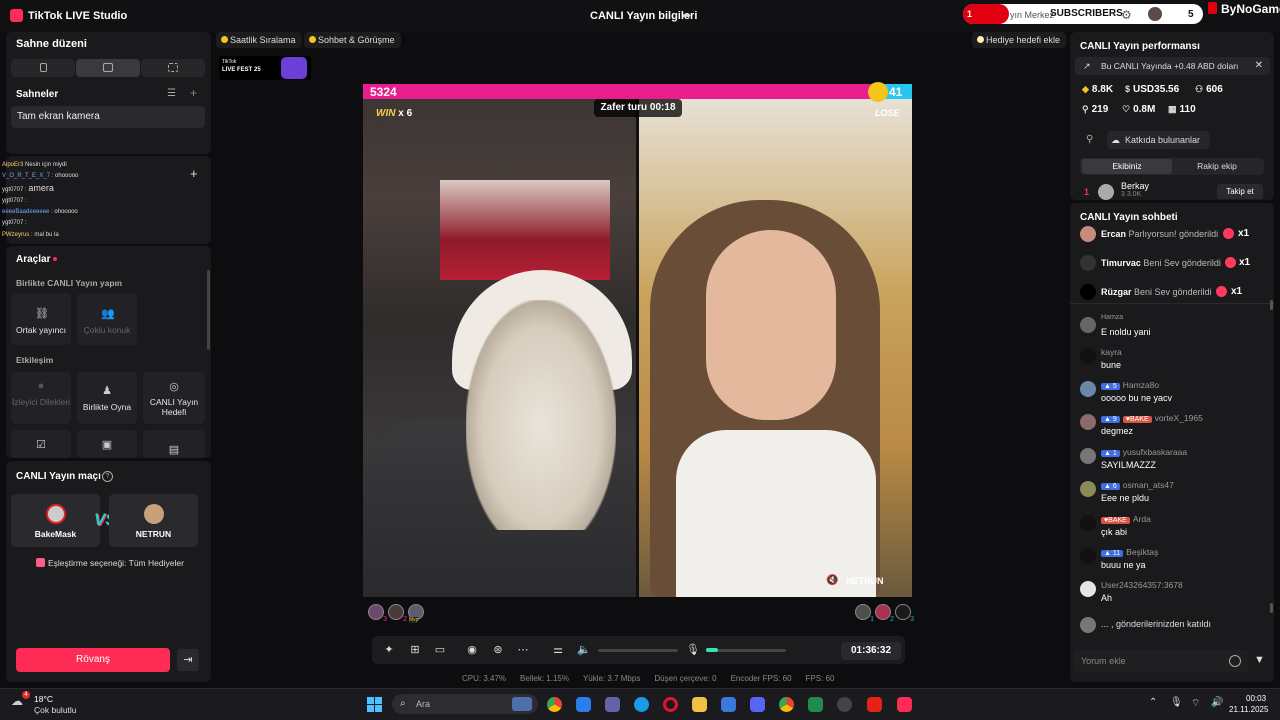 Image resolution: width=1280 pixels, height=720 pixels. I want to click on chat-call-chip: Sohbet & Görüşme, so click(352, 40).